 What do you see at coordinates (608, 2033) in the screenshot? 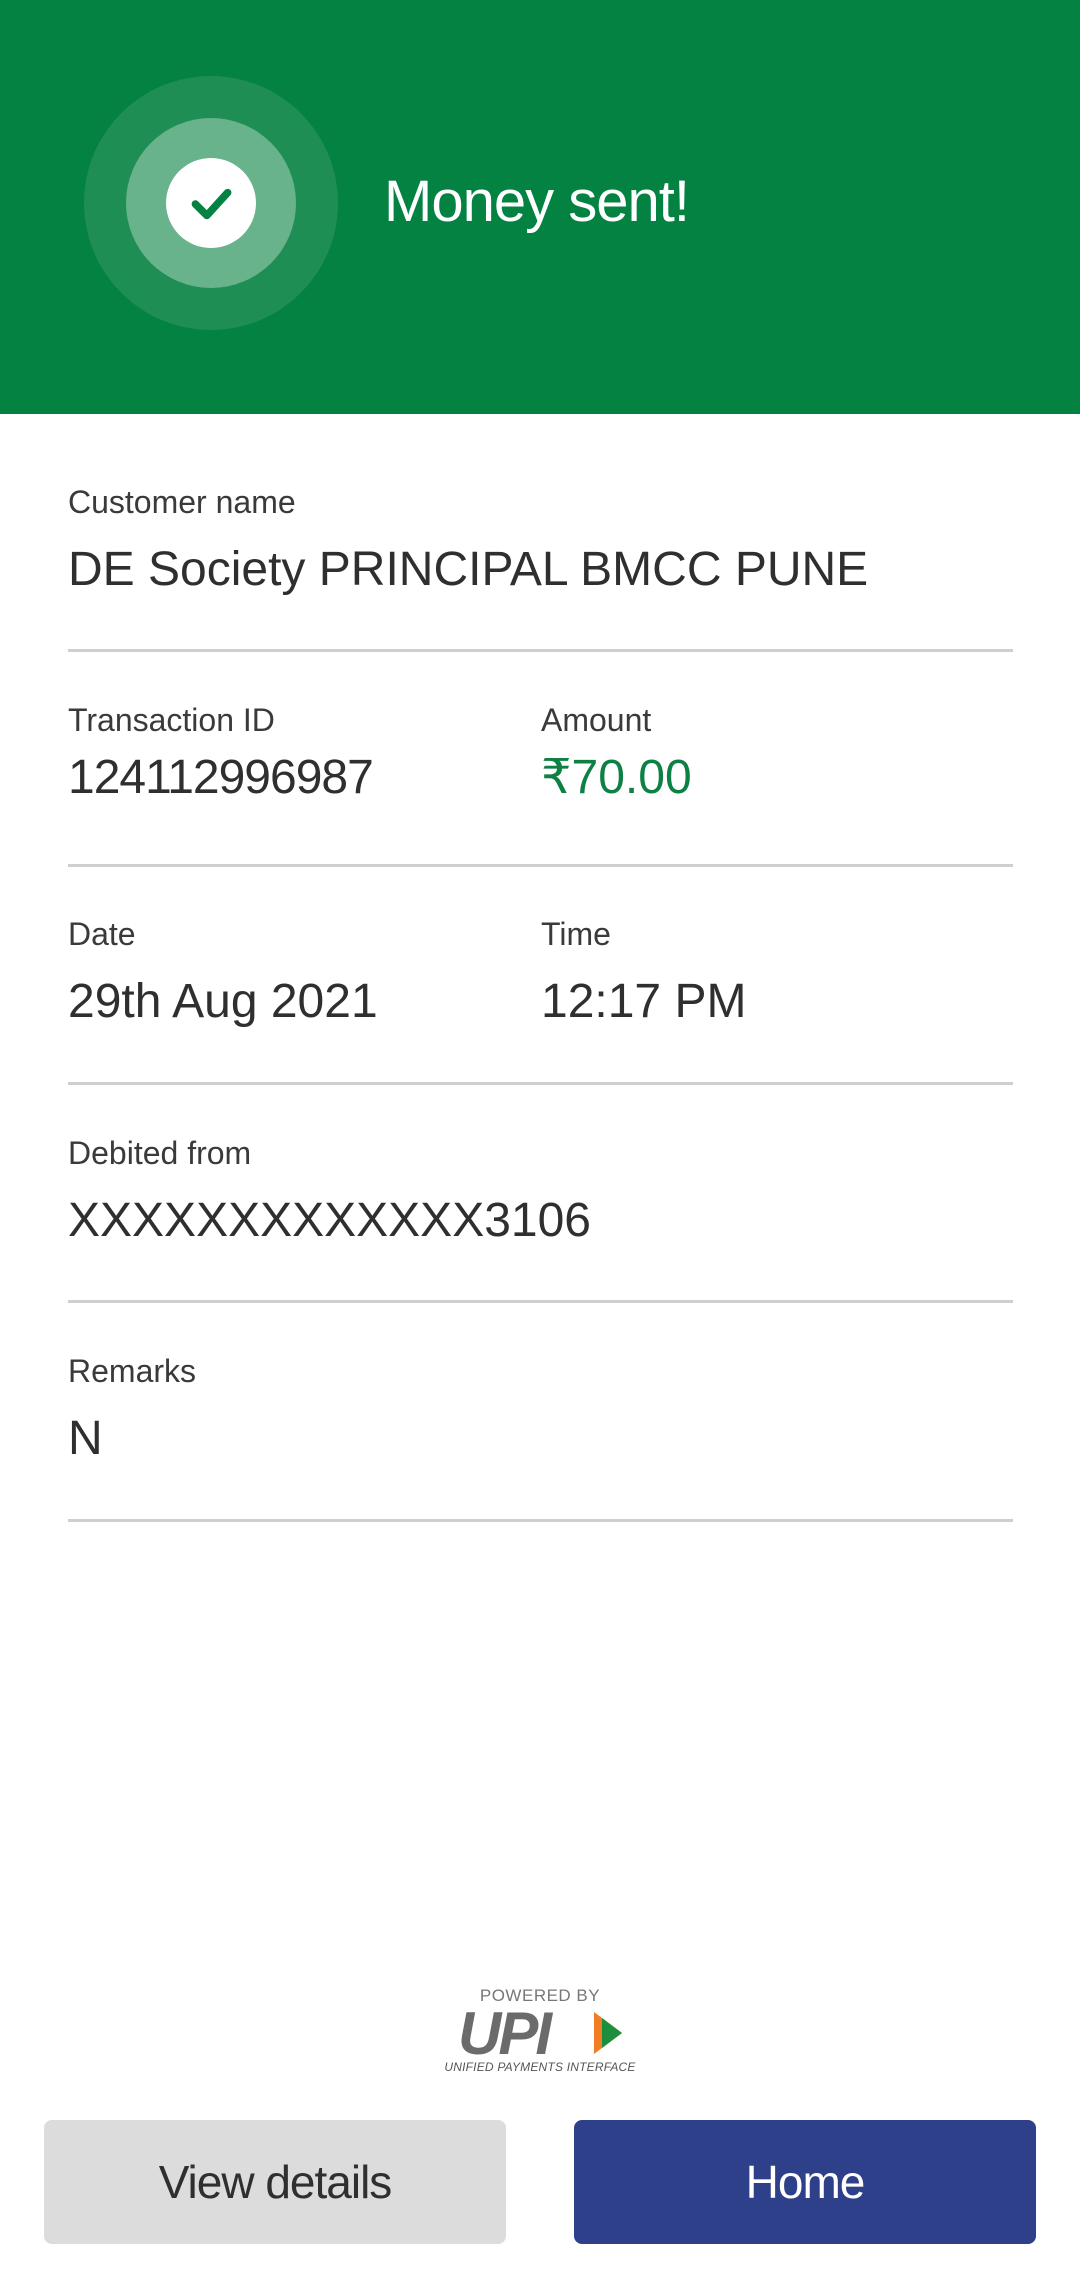
I see `upi-arrow-icon` at bounding box center [608, 2033].